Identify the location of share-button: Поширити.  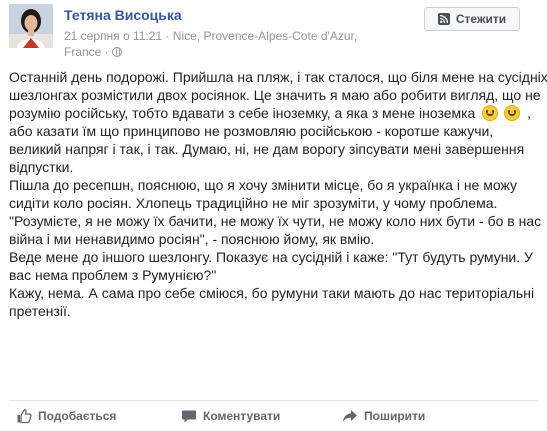
(383, 416).